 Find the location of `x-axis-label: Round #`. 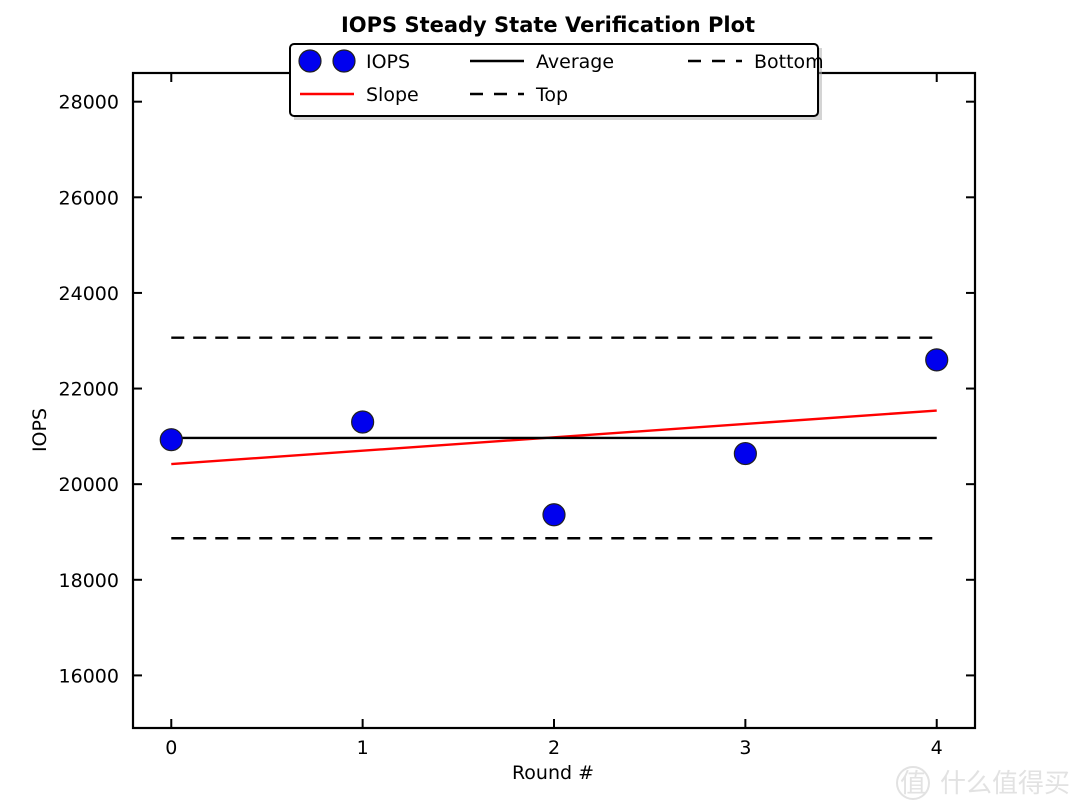

x-axis-label: Round # is located at coordinates (553, 773).